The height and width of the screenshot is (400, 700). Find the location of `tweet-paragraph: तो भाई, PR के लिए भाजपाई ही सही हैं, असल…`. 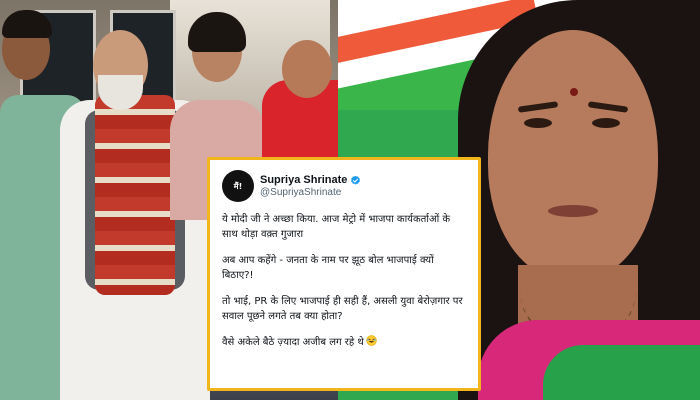

tweet-paragraph: तो भाई, PR के लिए भाजपाई ही सही हैं, असल… is located at coordinates (342, 309).